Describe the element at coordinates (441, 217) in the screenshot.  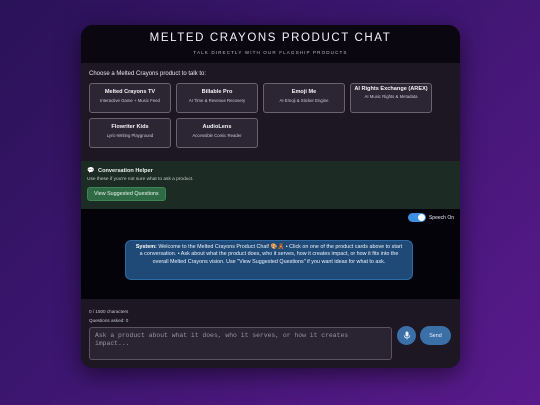
I see `speech-label: Speech On` at that location.